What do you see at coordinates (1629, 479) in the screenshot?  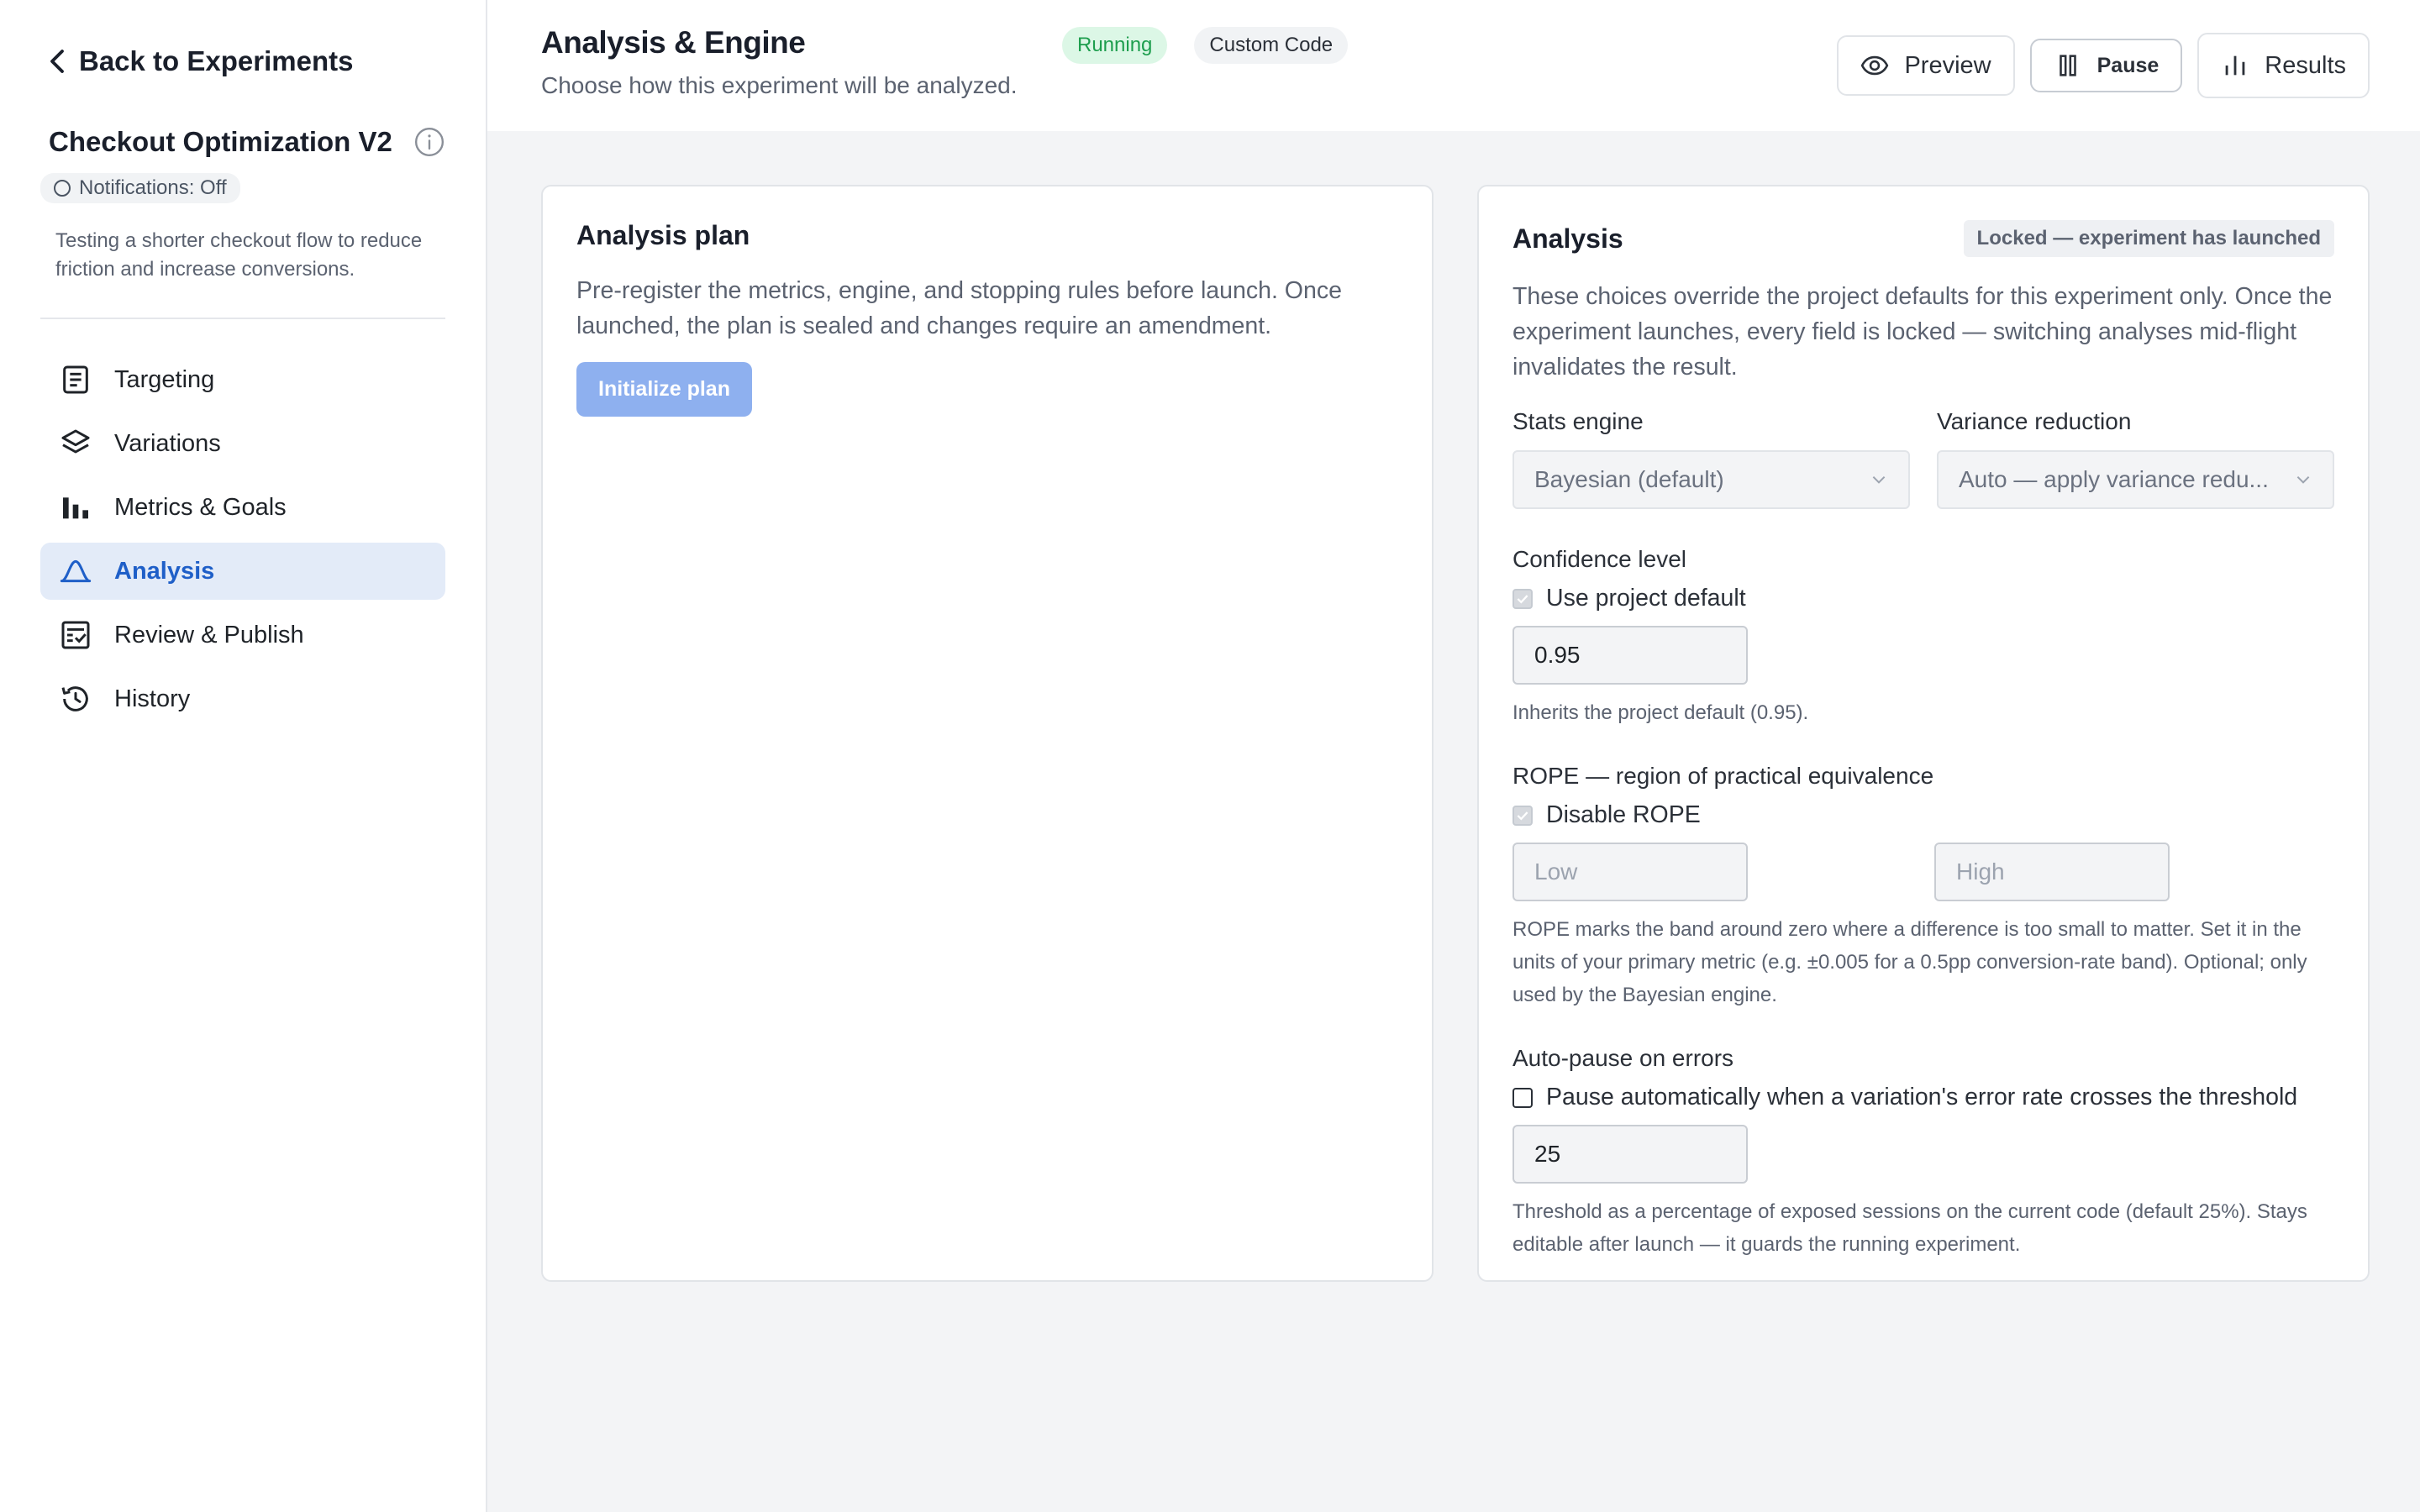 I see `stats-engine-value: Bayesian (default)` at bounding box center [1629, 479].